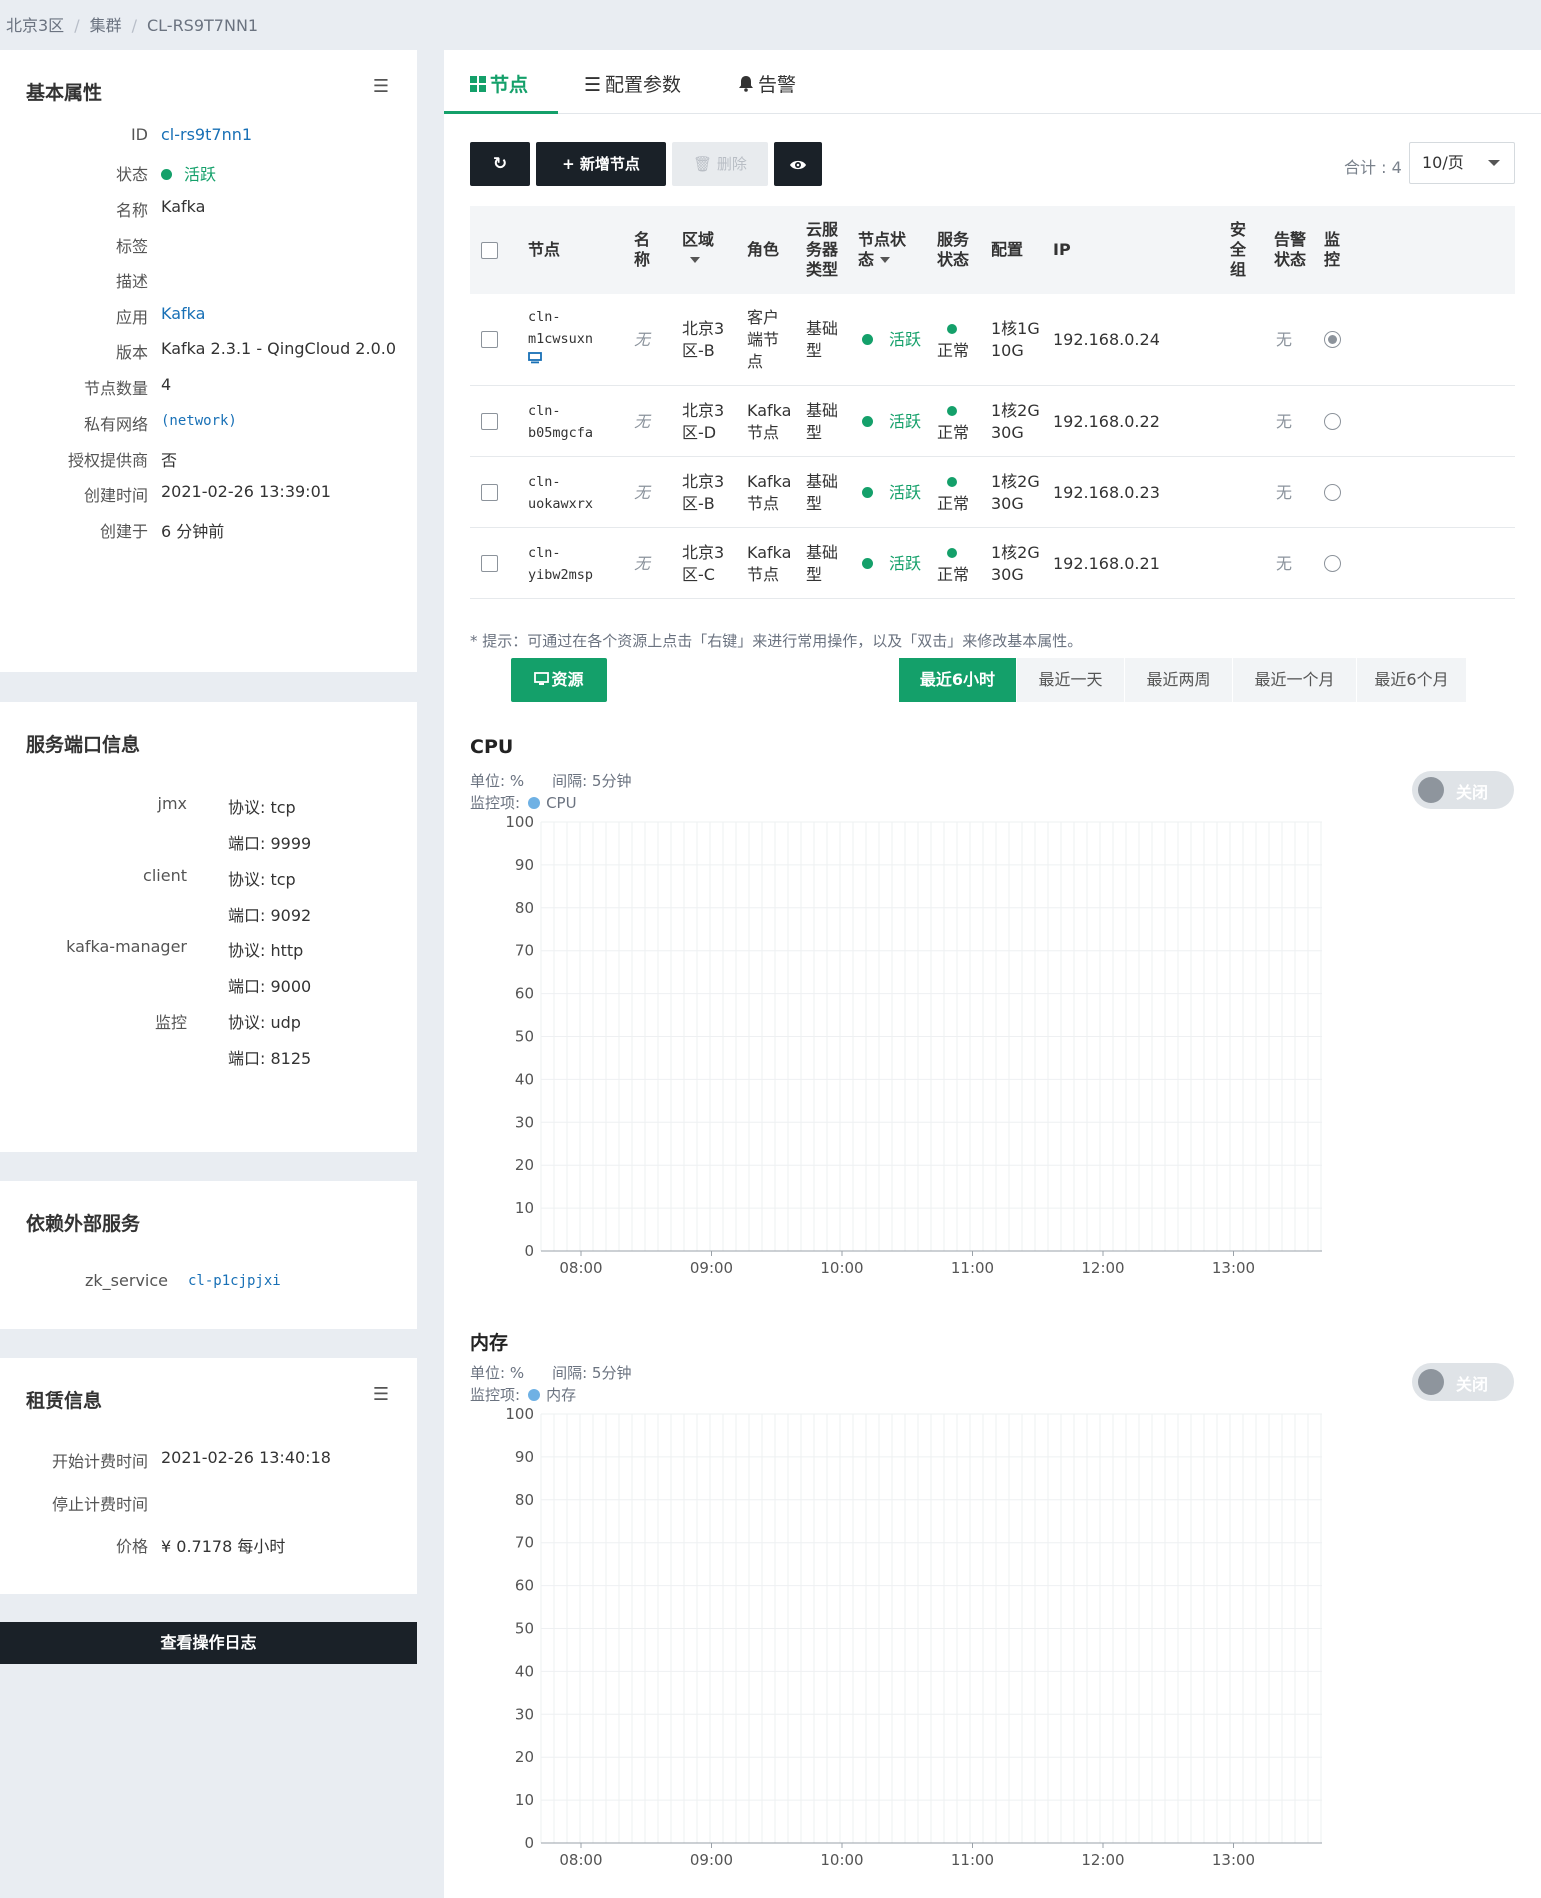 Image resolution: width=1541 pixels, height=1898 pixels. What do you see at coordinates (524, 1122) in the screenshot?
I see `y-tick-label: 30` at bounding box center [524, 1122].